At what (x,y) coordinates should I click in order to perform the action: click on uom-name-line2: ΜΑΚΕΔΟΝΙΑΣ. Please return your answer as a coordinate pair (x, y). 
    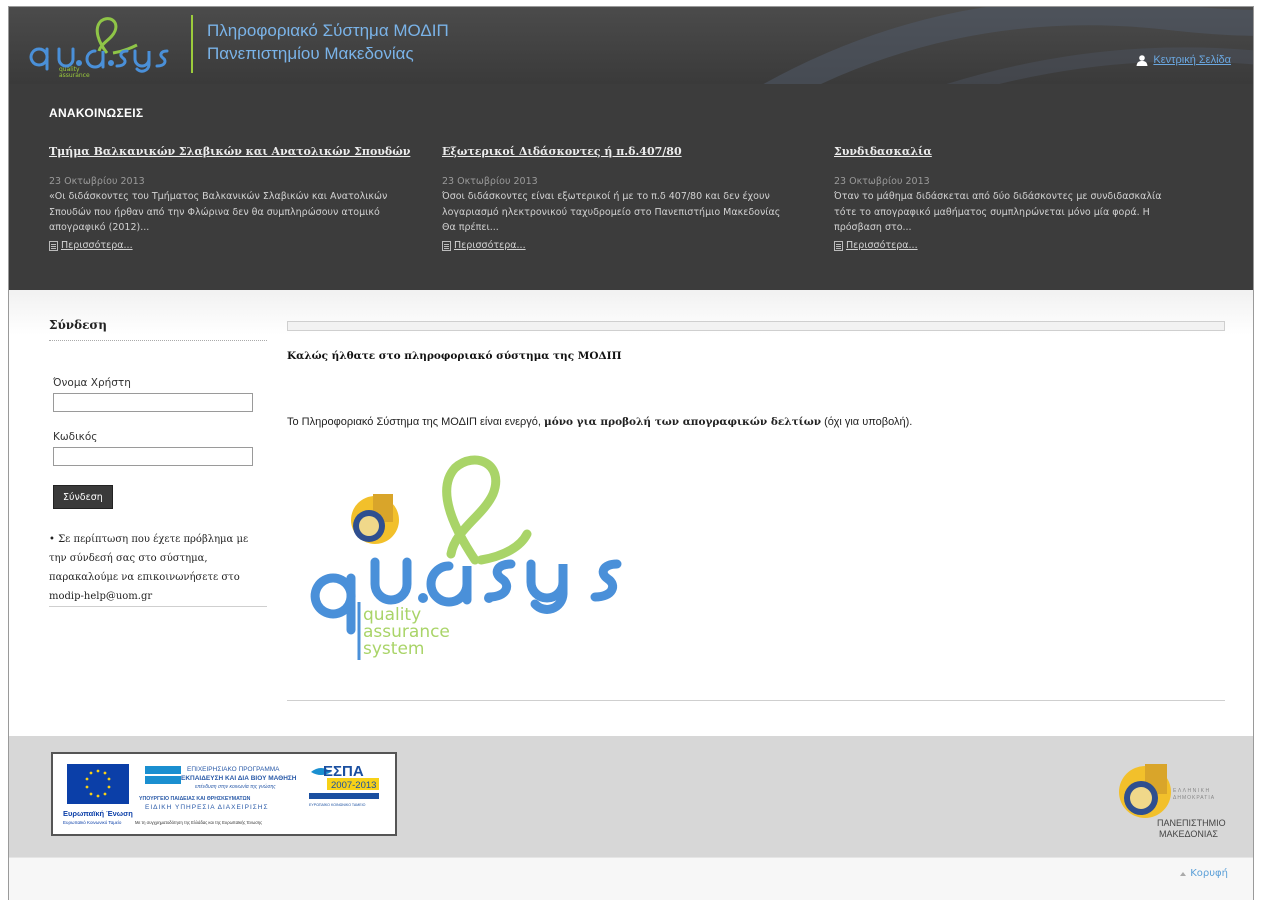
    Looking at the image, I should click on (1188, 834).